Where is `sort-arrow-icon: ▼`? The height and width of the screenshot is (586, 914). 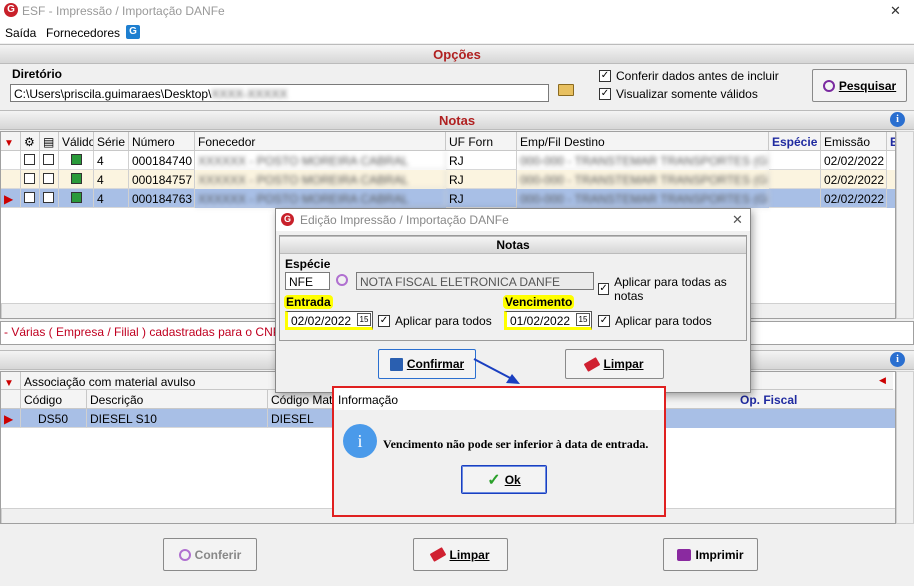
sort-arrow-icon: ▼ is located at coordinates (9, 143).